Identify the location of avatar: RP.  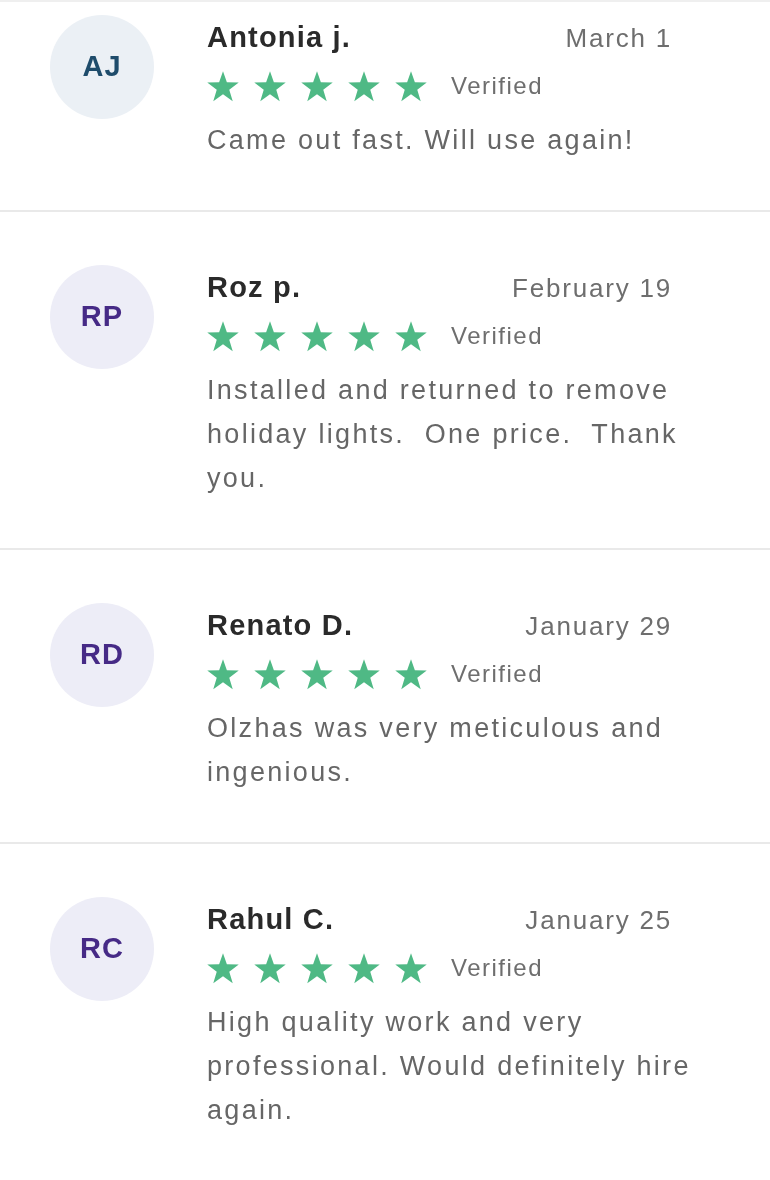
(102, 317).